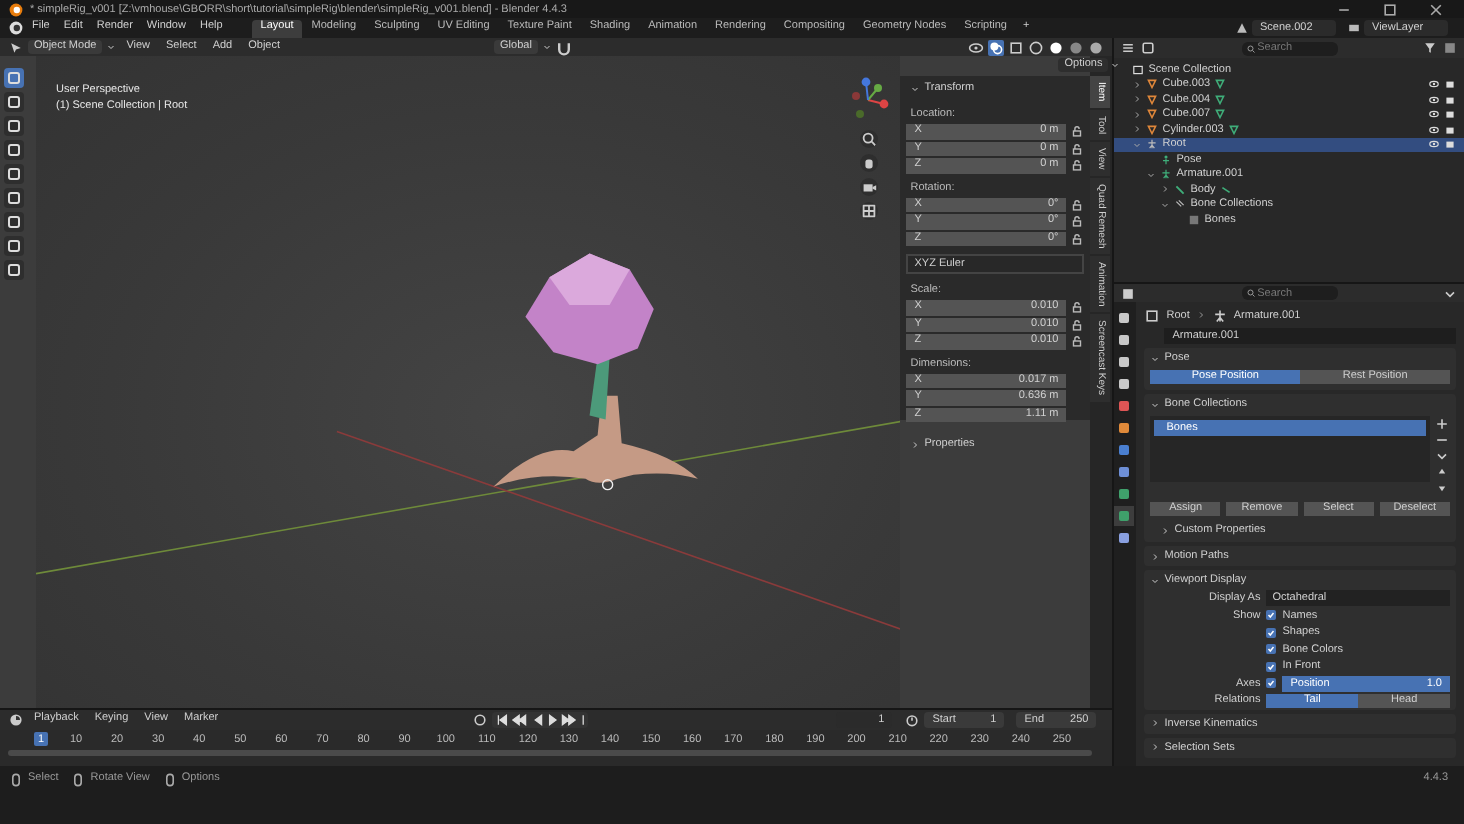 The height and width of the screenshot is (824, 1464). Describe the element at coordinates (1056, 47) in the screenshot. I see `solid-shading-icon` at that location.